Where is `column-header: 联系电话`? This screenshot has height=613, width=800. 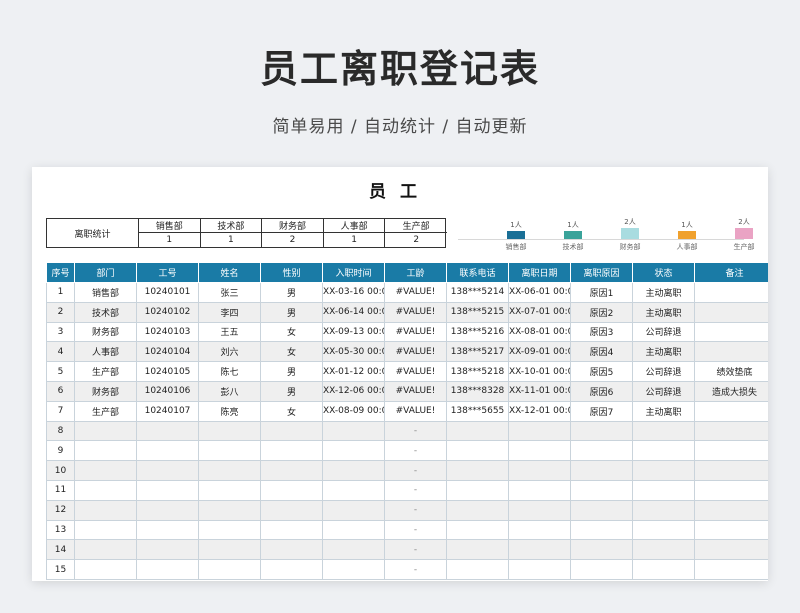 column-header: 联系电话 is located at coordinates (477, 272).